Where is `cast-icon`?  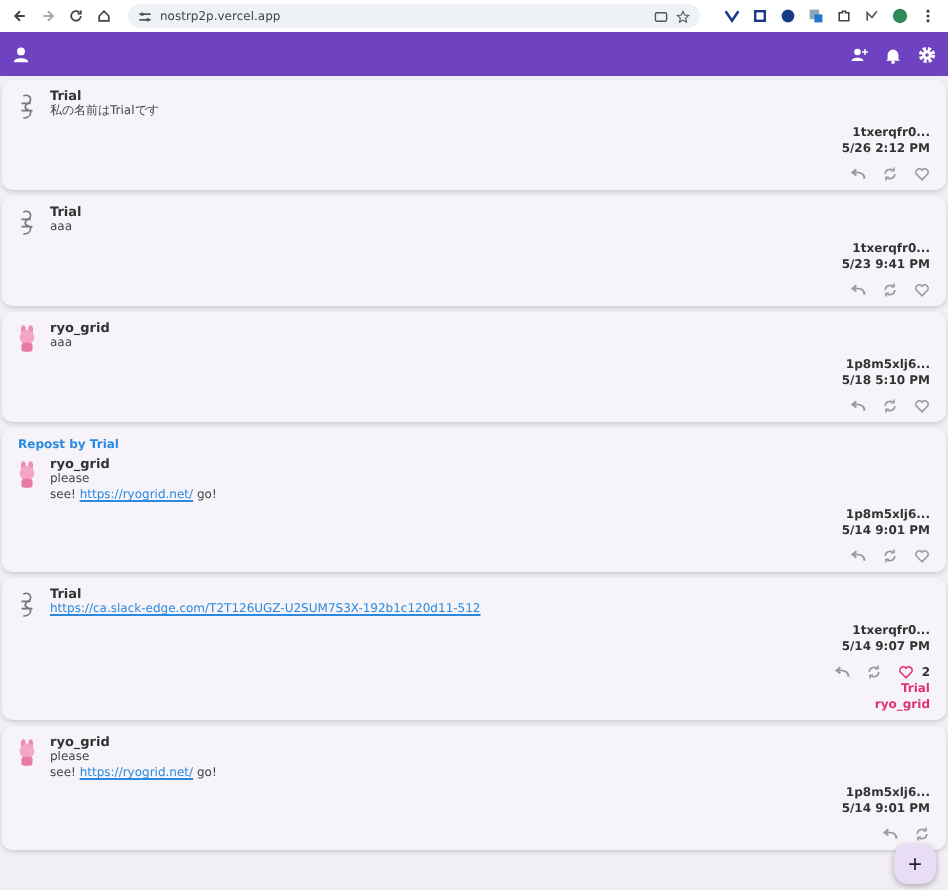
cast-icon is located at coordinates (661, 16).